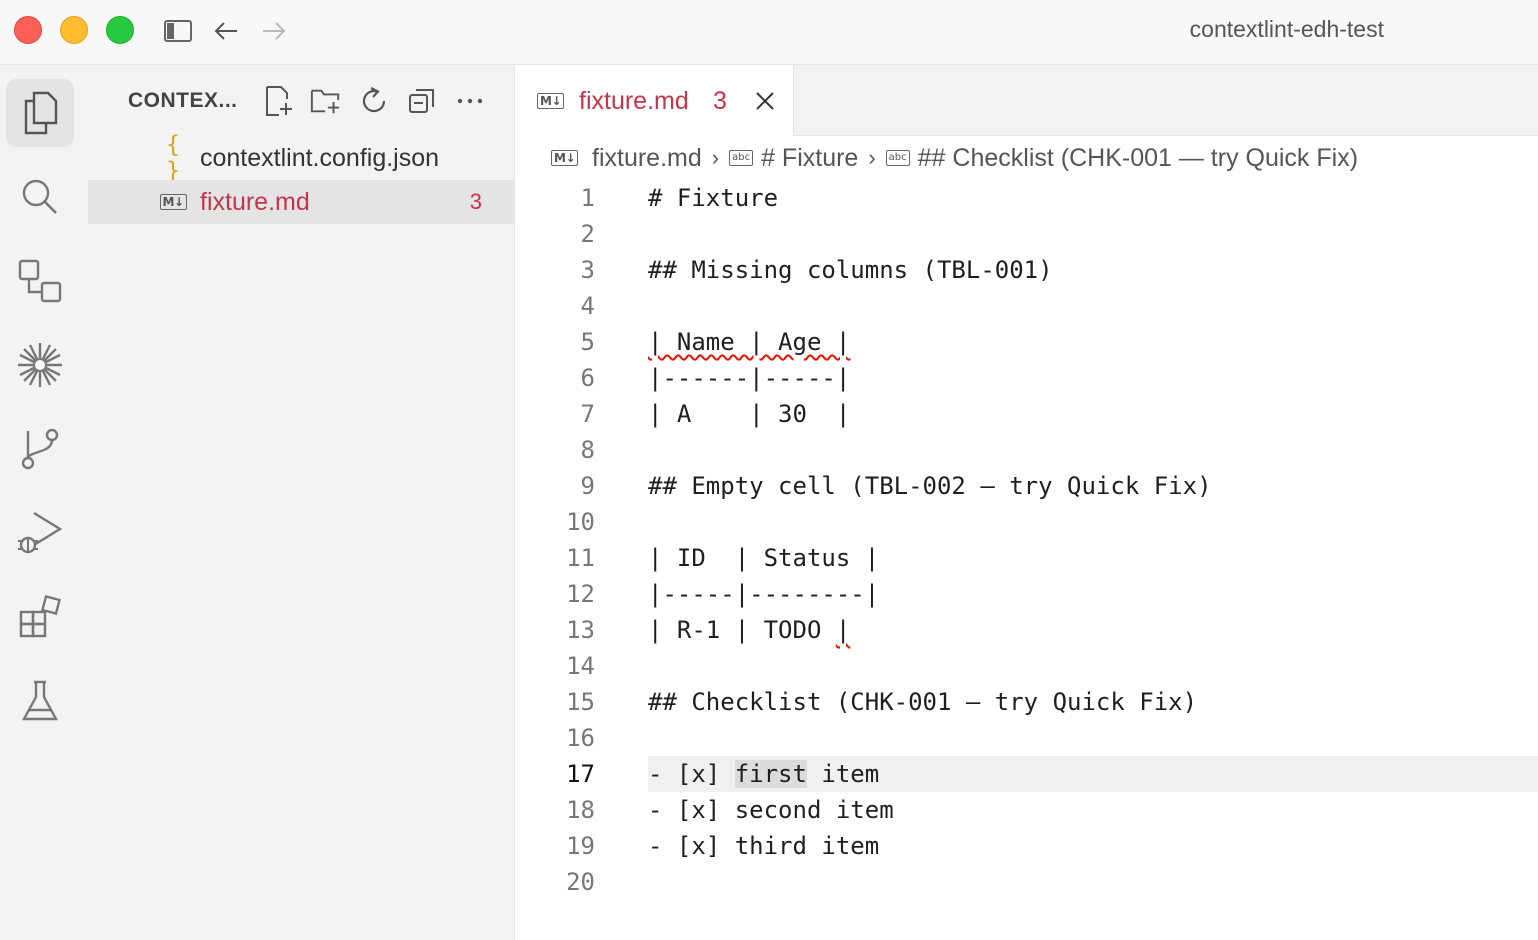 The image size is (1538, 940). I want to click on editor-line: 2, so click(1026, 234).